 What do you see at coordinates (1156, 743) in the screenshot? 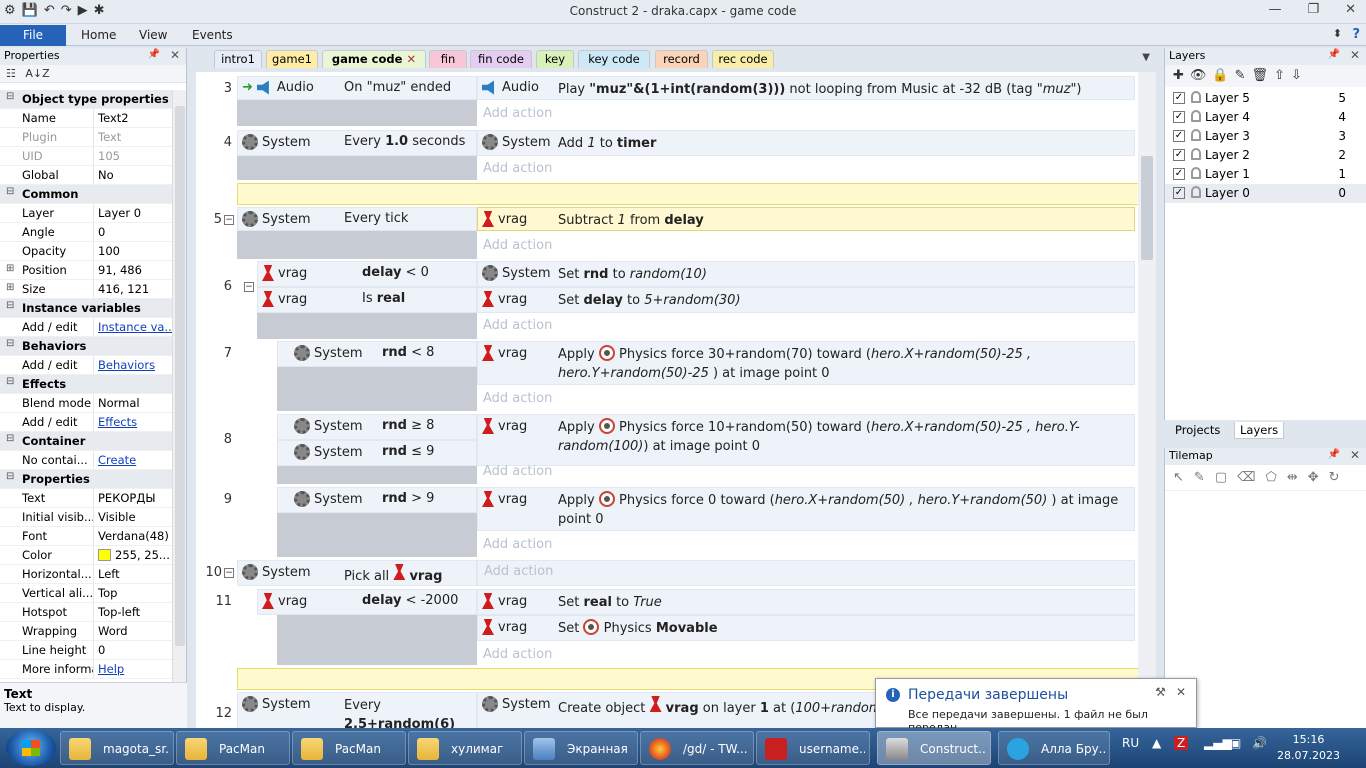
I see `tray-expand-icon: ▲` at bounding box center [1156, 743].